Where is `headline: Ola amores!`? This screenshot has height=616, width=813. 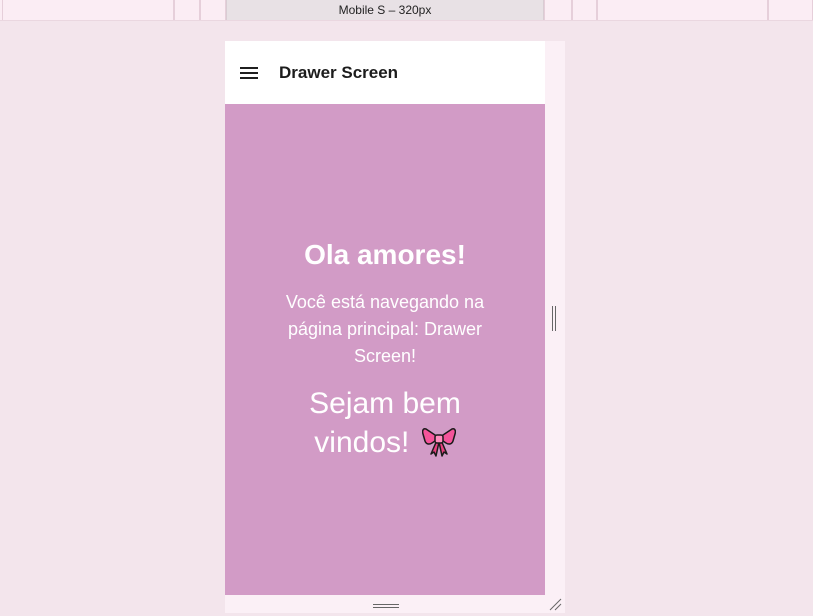 headline: Ola amores! is located at coordinates (385, 254).